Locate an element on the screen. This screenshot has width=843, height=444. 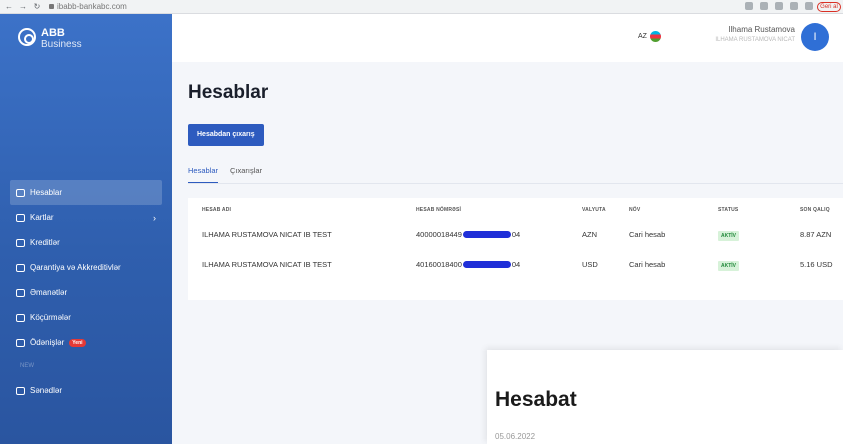
lock-icon is located at coordinates (51, 6).